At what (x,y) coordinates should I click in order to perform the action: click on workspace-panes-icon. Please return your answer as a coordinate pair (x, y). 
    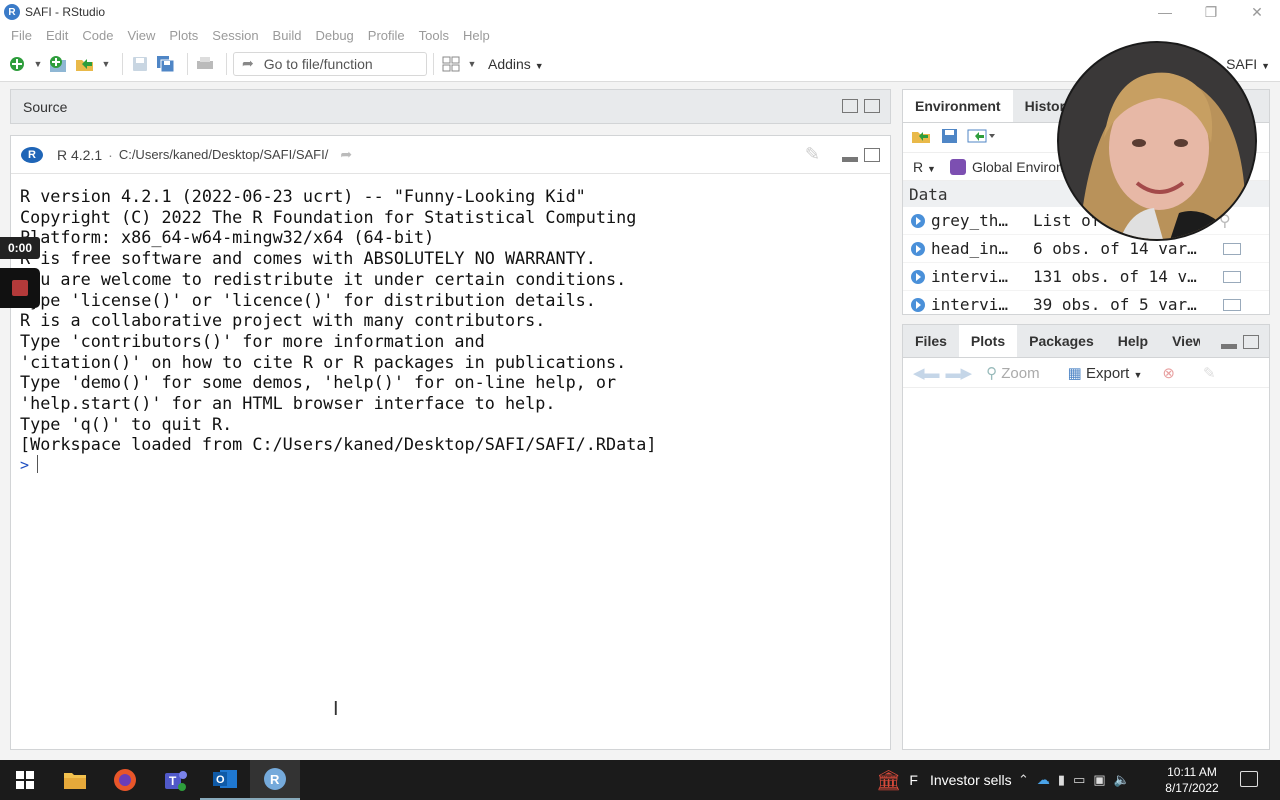
    Looking at the image, I should click on (451, 64).